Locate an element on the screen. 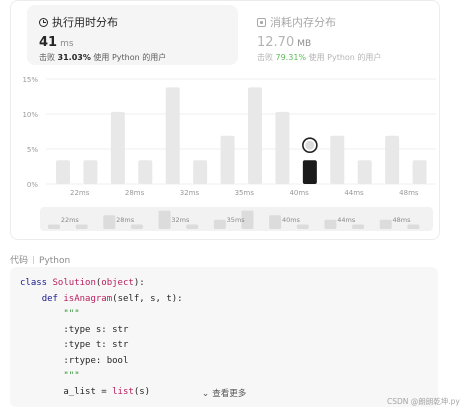 The image size is (474, 411). overview-tick-label: 32ms is located at coordinates (180, 220).